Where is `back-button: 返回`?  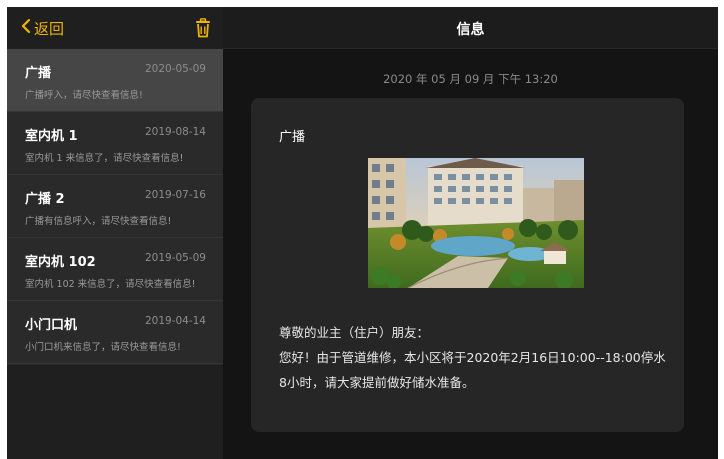
back-button: 返回 is located at coordinates (42, 28).